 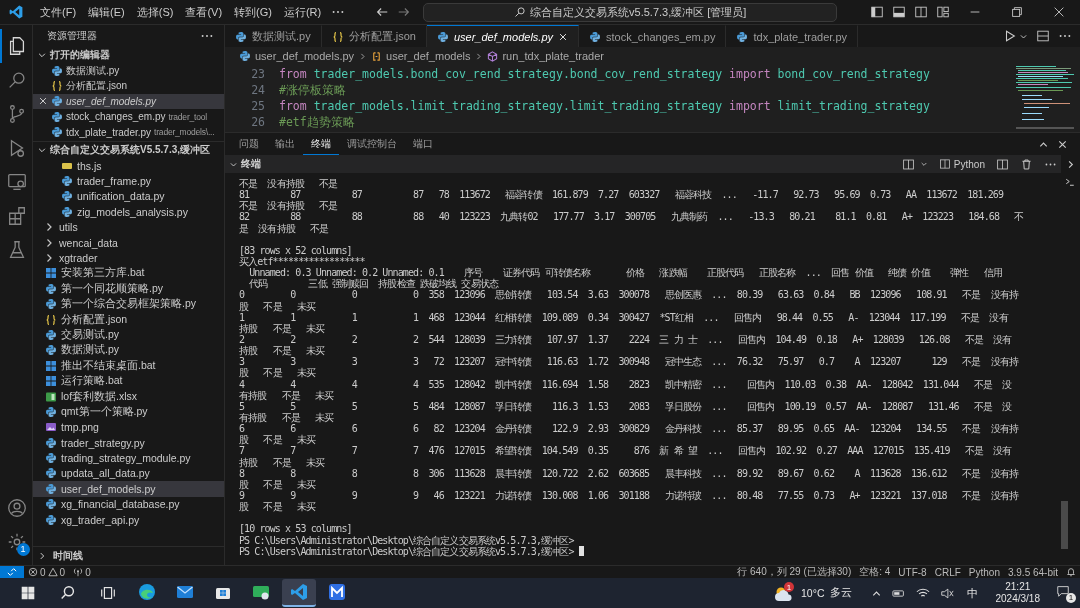 What do you see at coordinates (875, 572) in the screenshot?
I see `status-item: 空格: 4` at bounding box center [875, 572].